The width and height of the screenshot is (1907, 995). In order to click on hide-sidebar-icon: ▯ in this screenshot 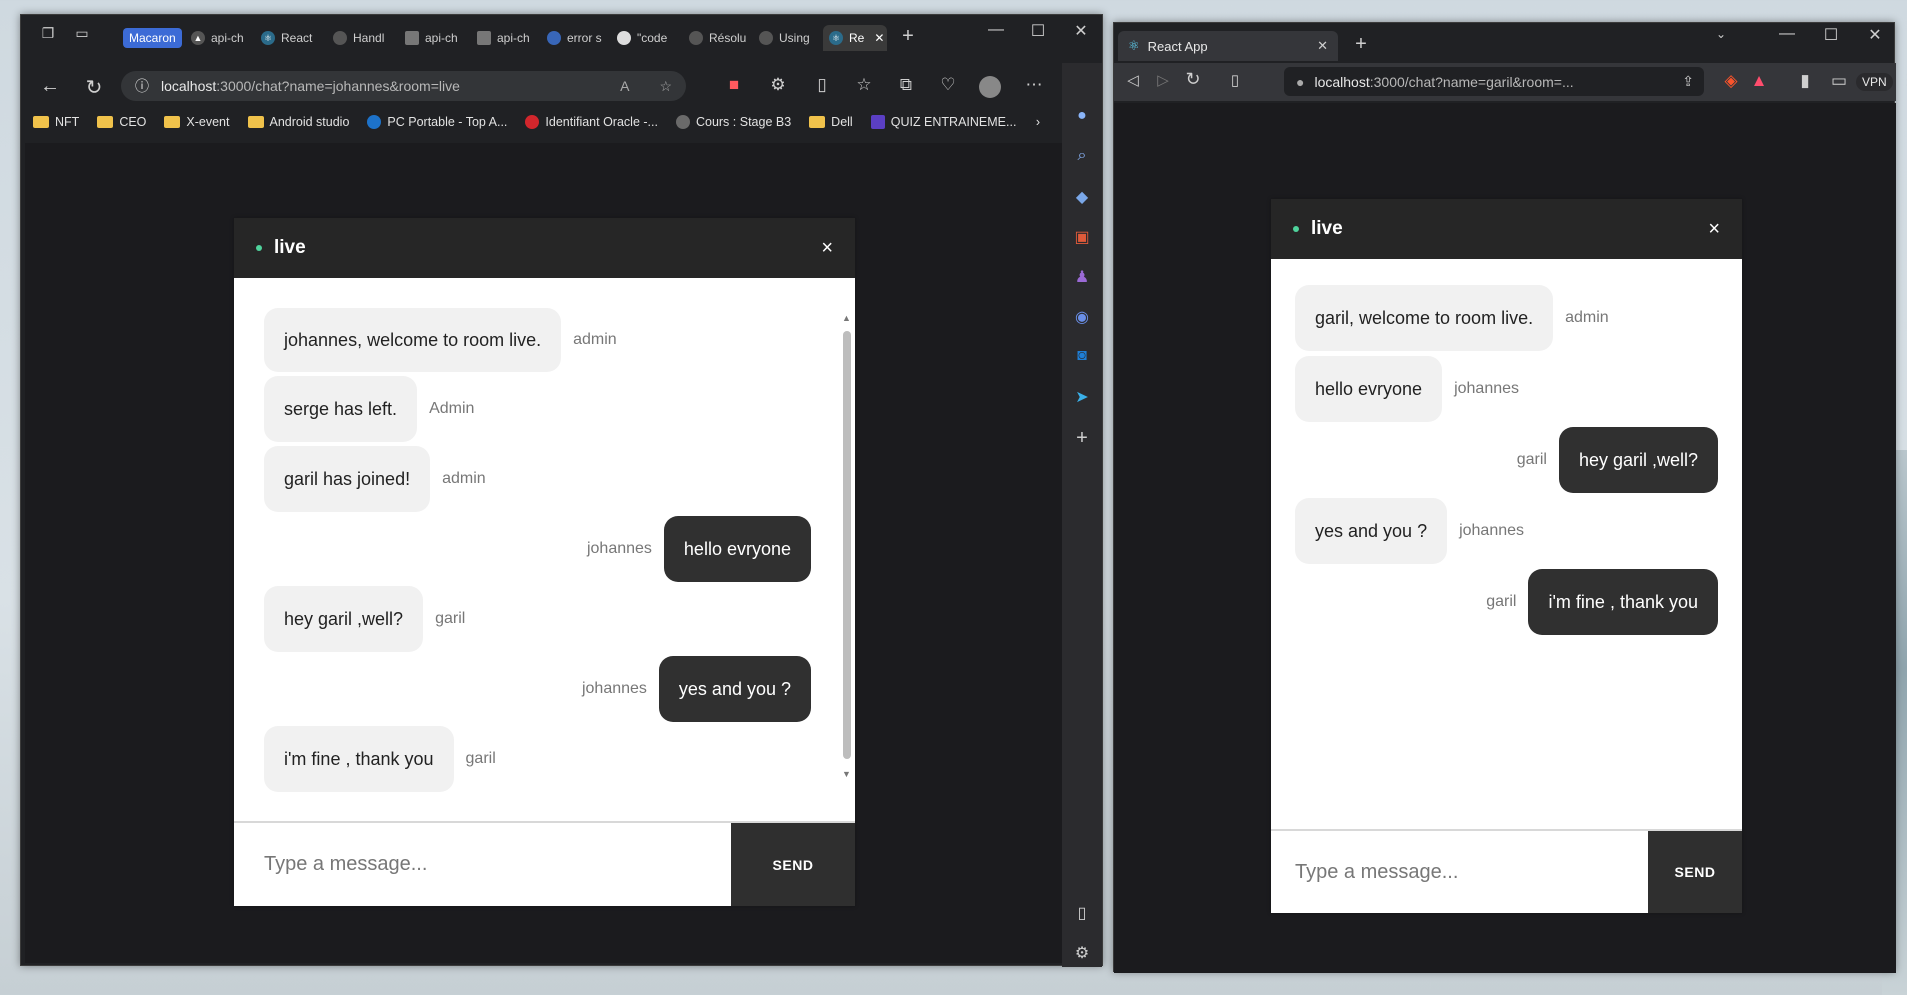, I will do `click(1082, 915)`.